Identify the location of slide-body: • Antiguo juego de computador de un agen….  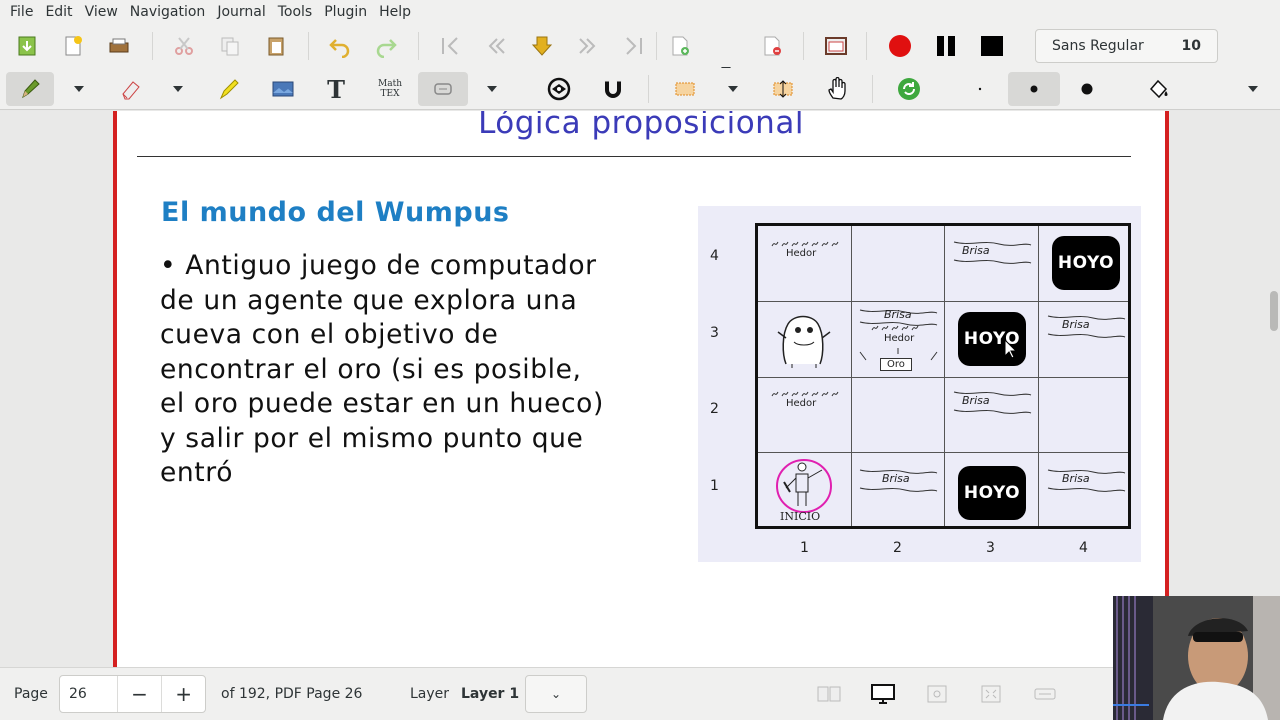
(430, 370).